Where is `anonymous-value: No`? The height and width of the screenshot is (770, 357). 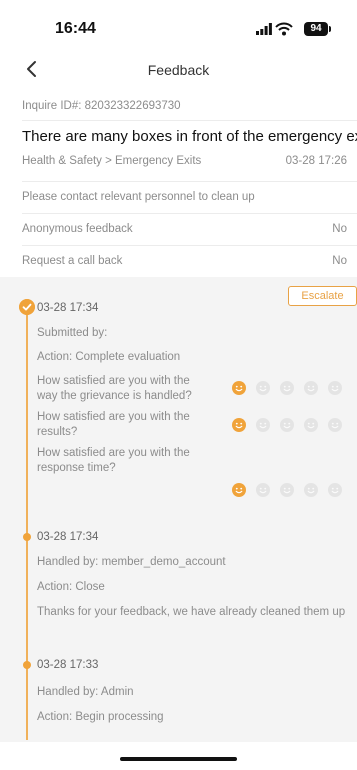 anonymous-value: No is located at coordinates (339, 229).